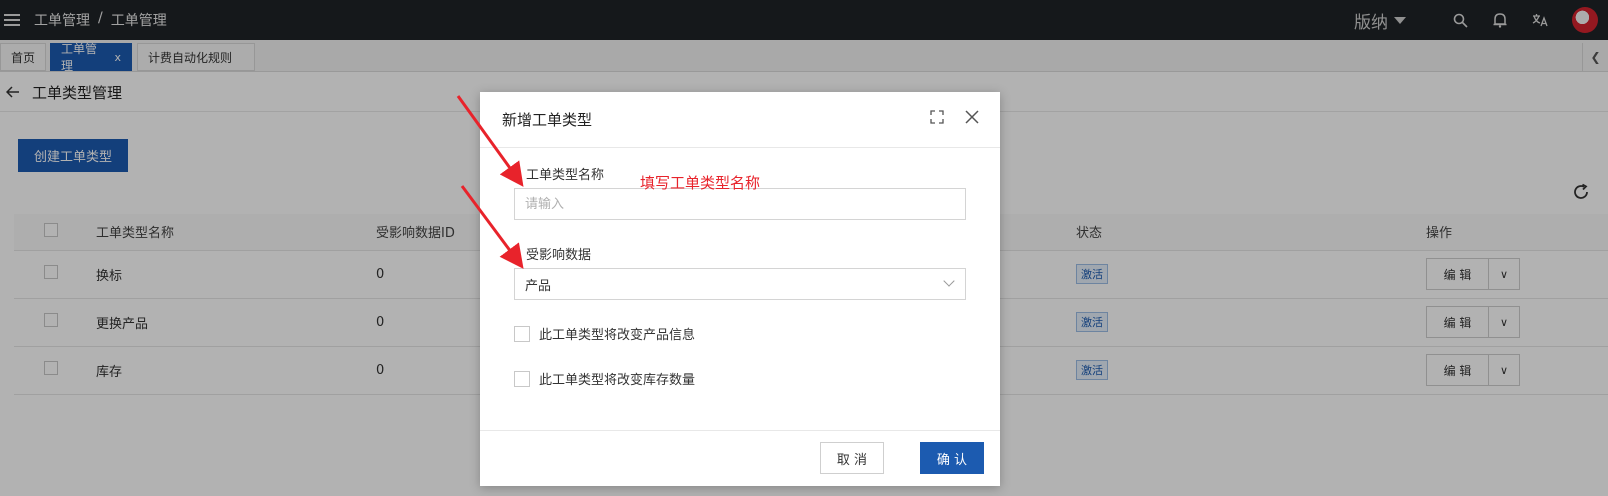 This screenshot has height=496, width=1608. Describe the element at coordinates (559, 255) in the screenshot. I see `data-field-label: 受影响数据` at that location.